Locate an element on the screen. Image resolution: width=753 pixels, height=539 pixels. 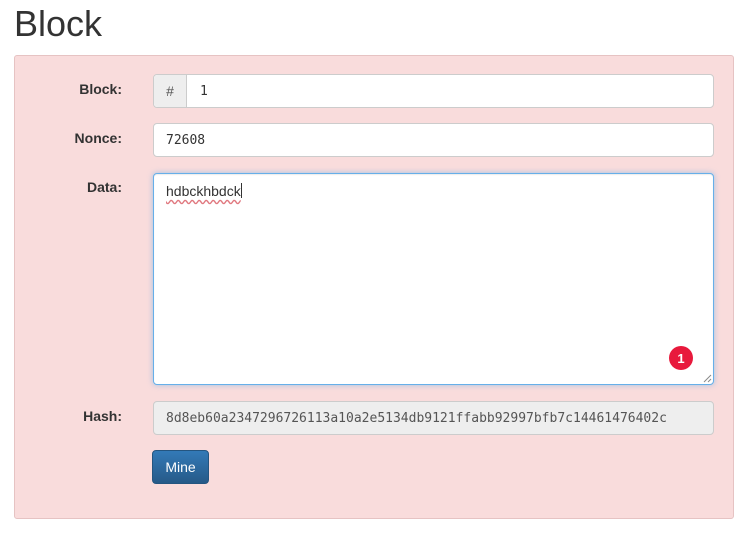
block-number-addon: # is located at coordinates (170, 91).